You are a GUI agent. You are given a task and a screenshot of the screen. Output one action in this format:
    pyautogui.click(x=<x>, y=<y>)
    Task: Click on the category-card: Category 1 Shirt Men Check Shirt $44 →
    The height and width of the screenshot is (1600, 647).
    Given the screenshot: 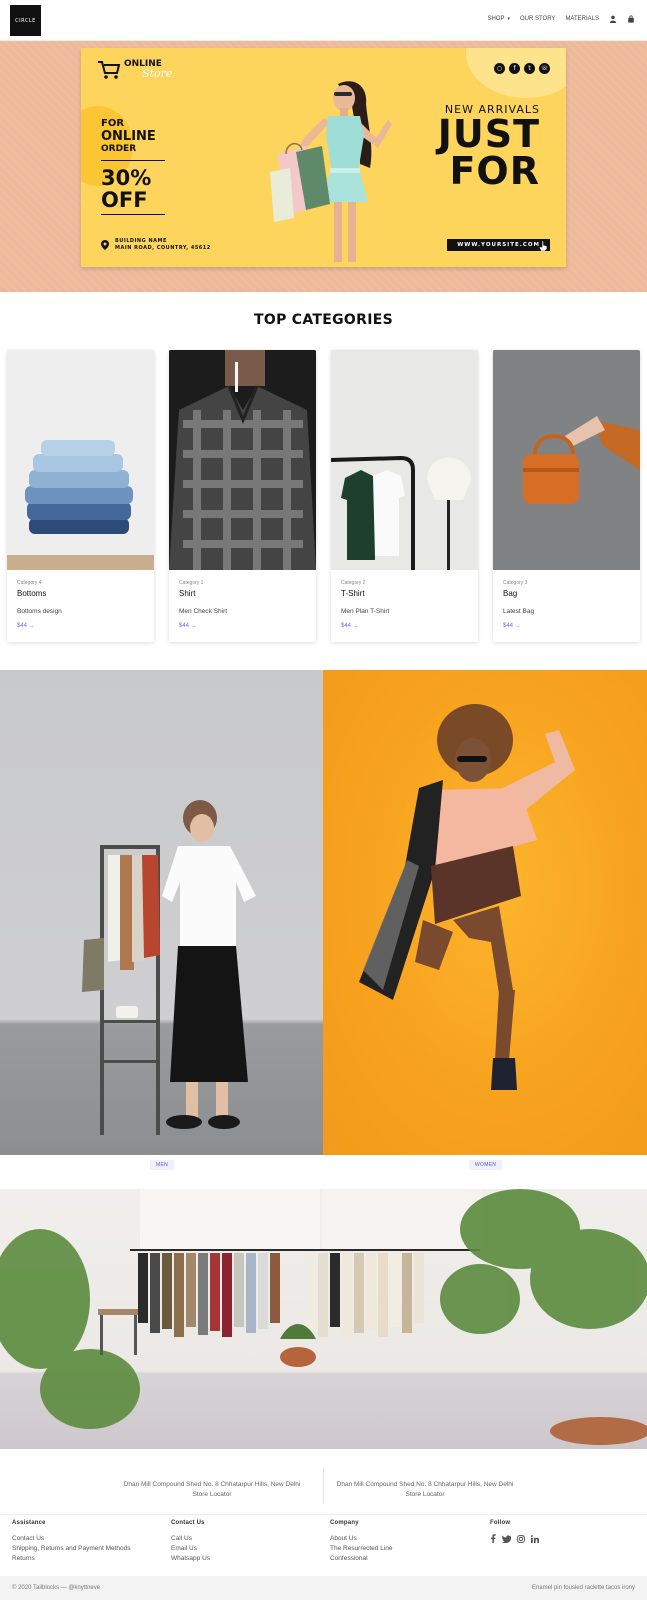 What is the action you would take?
    pyautogui.click(x=242, y=496)
    